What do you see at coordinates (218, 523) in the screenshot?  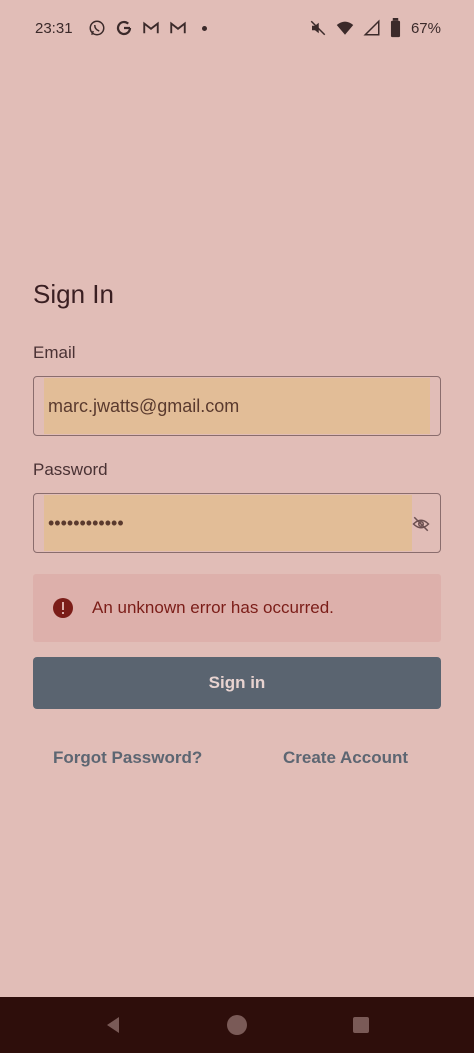 I see `password-input` at bounding box center [218, 523].